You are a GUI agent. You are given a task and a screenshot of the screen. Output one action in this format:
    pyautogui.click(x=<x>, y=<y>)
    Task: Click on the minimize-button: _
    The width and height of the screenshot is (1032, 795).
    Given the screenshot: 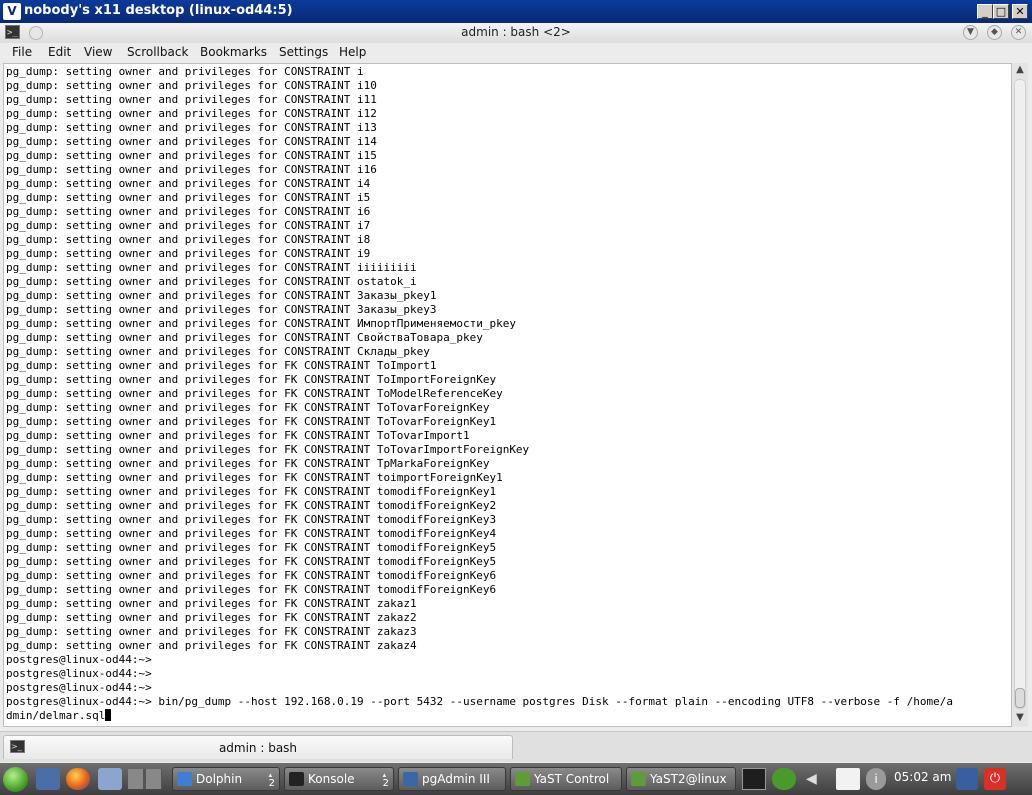 What is the action you would take?
    pyautogui.click(x=985, y=11)
    